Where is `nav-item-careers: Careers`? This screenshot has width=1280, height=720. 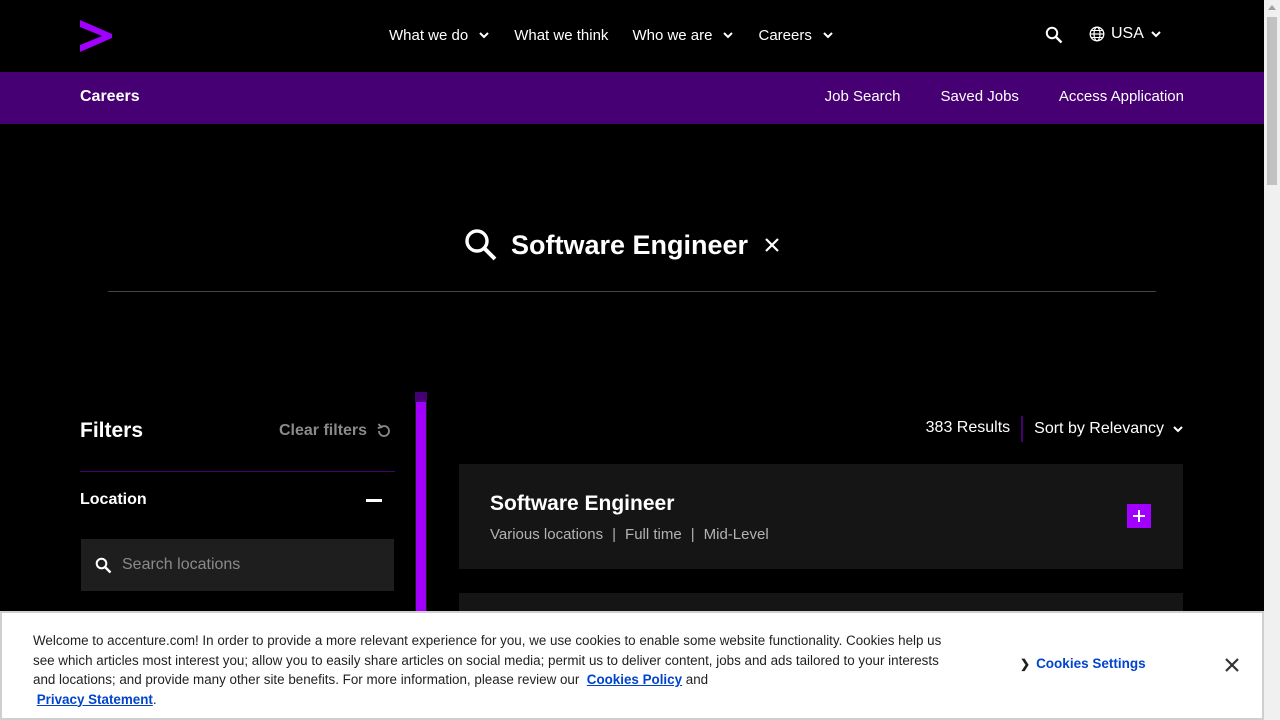
nav-item-careers: Careers is located at coordinates (795, 35).